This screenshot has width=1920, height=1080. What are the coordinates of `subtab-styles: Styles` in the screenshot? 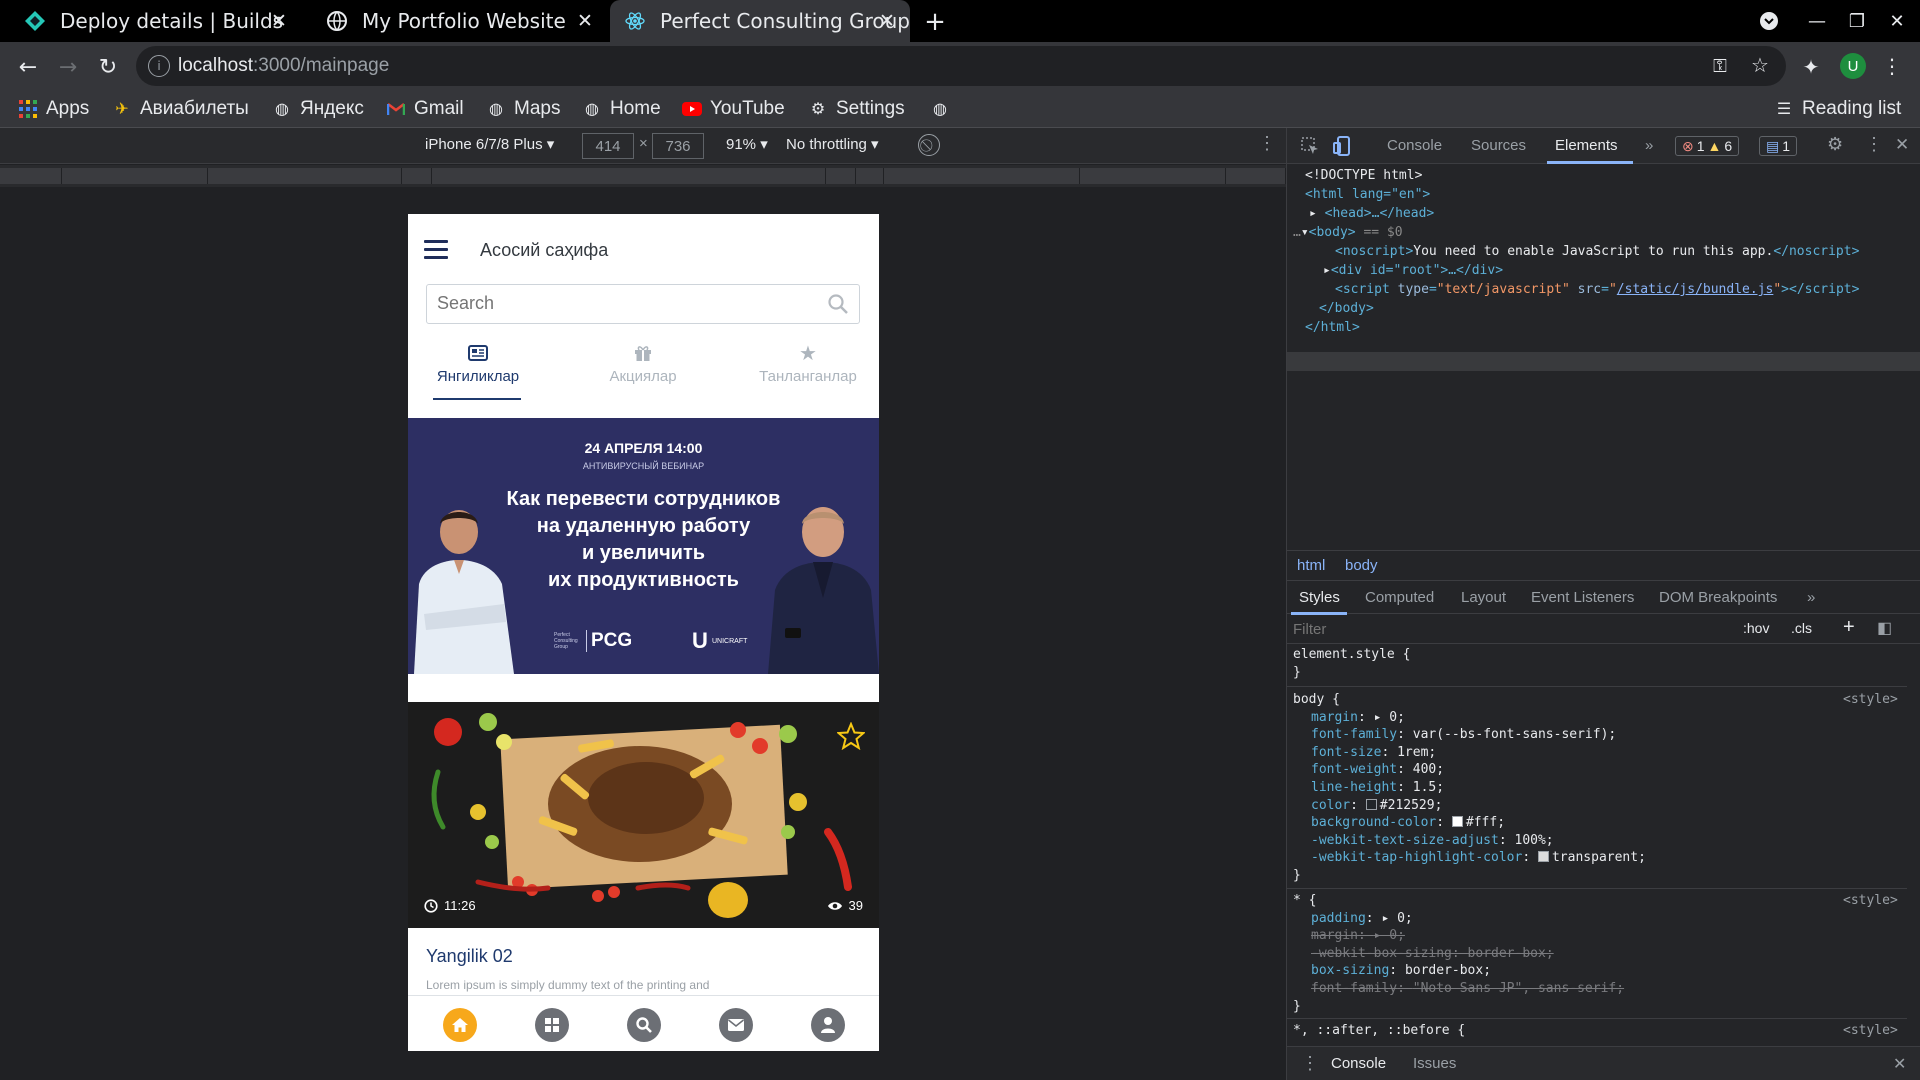 It's located at (1319, 597).